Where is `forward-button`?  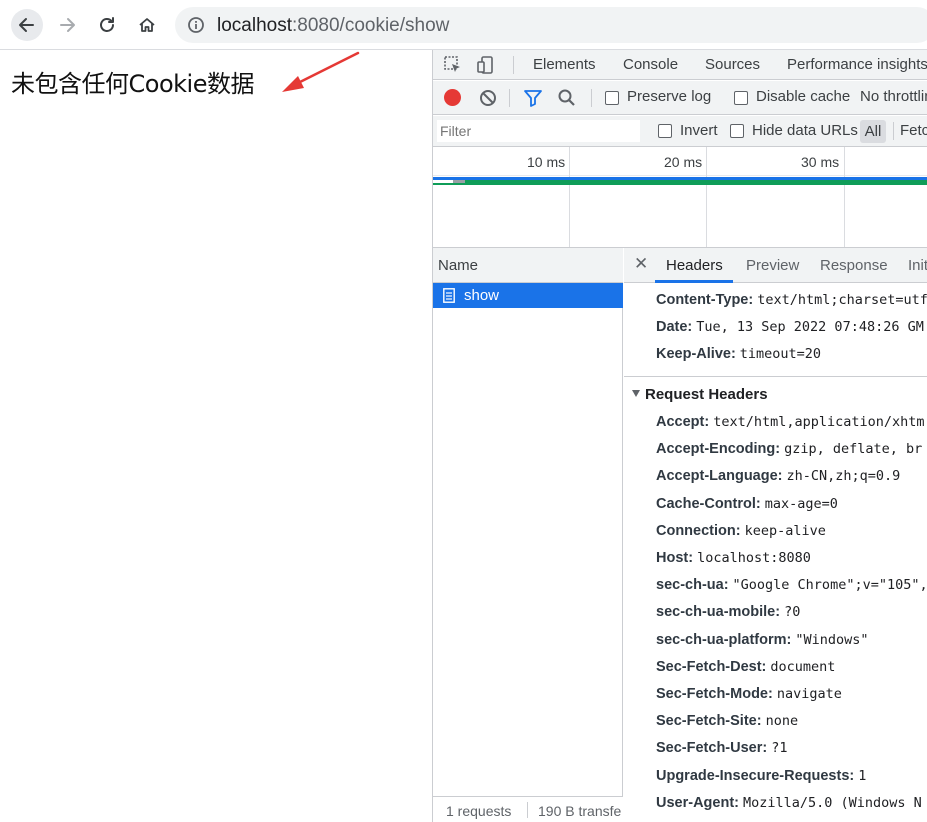
forward-button is located at coordinates (67, 25).